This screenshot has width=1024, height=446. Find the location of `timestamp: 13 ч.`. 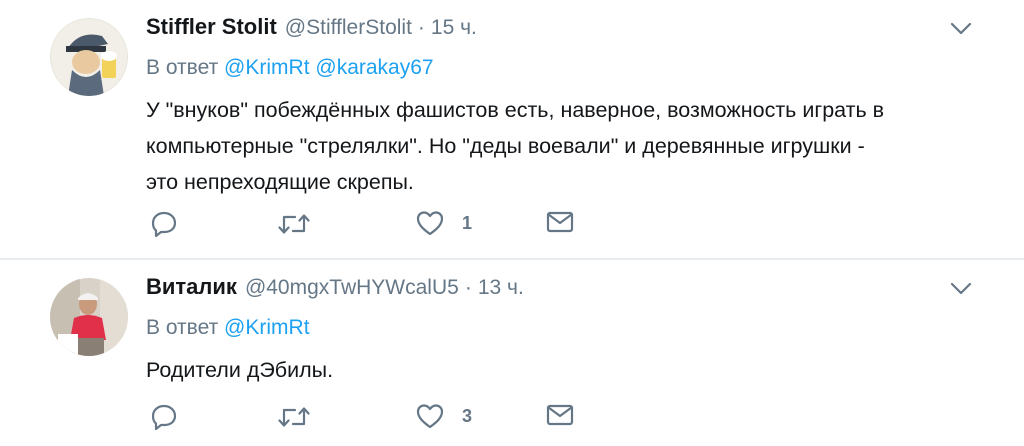

timestamp: 13 ч. is located at coordinates (501, 288).